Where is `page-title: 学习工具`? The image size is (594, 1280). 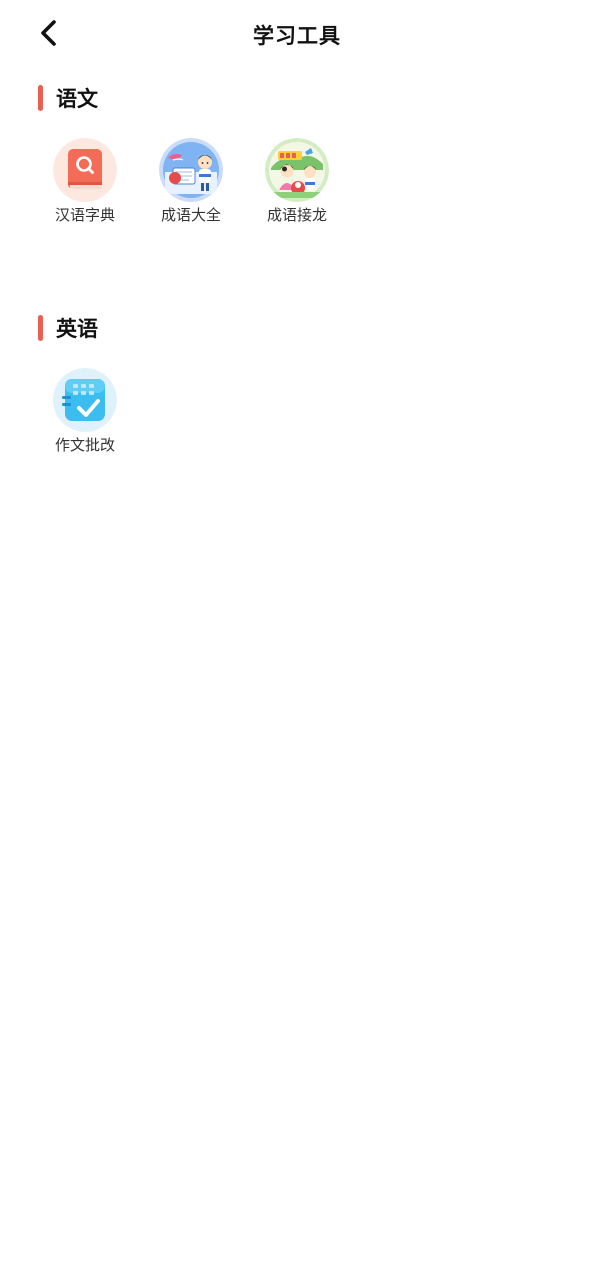
page-title: 学习工具 is located at coordinates (297, 36).